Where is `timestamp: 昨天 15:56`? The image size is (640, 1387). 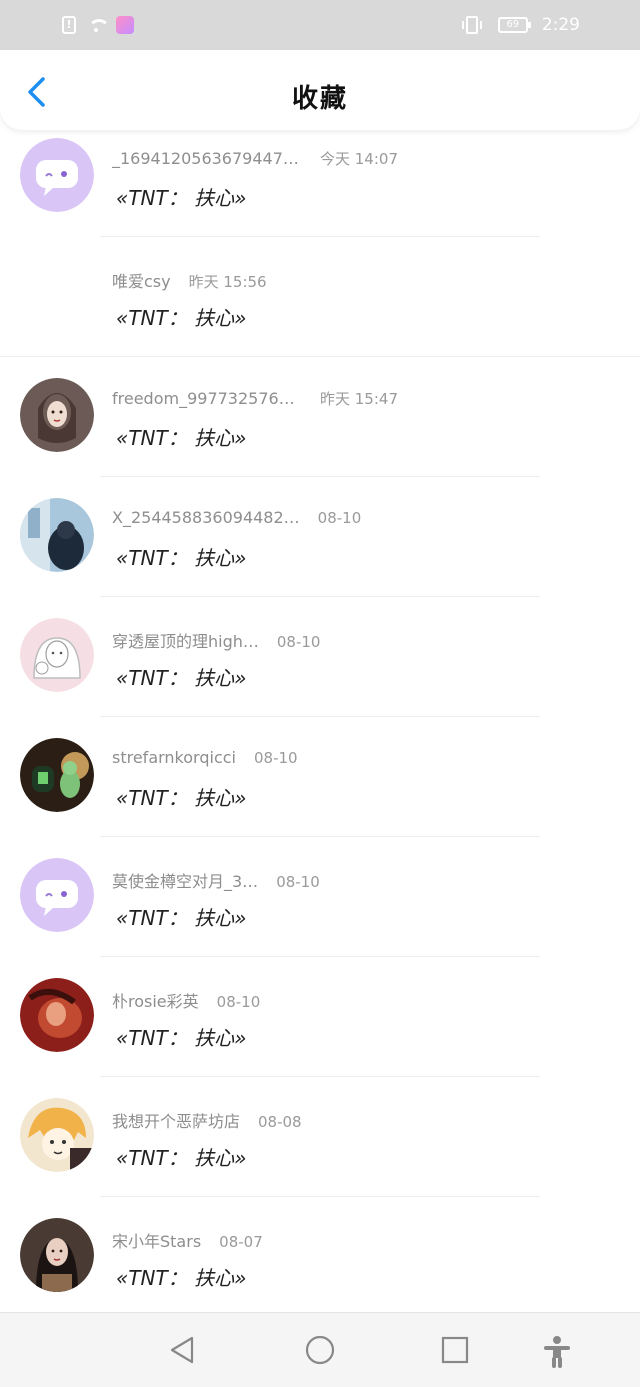
timestamp: 昨天 15:56 is located at coordinates (227, 282).